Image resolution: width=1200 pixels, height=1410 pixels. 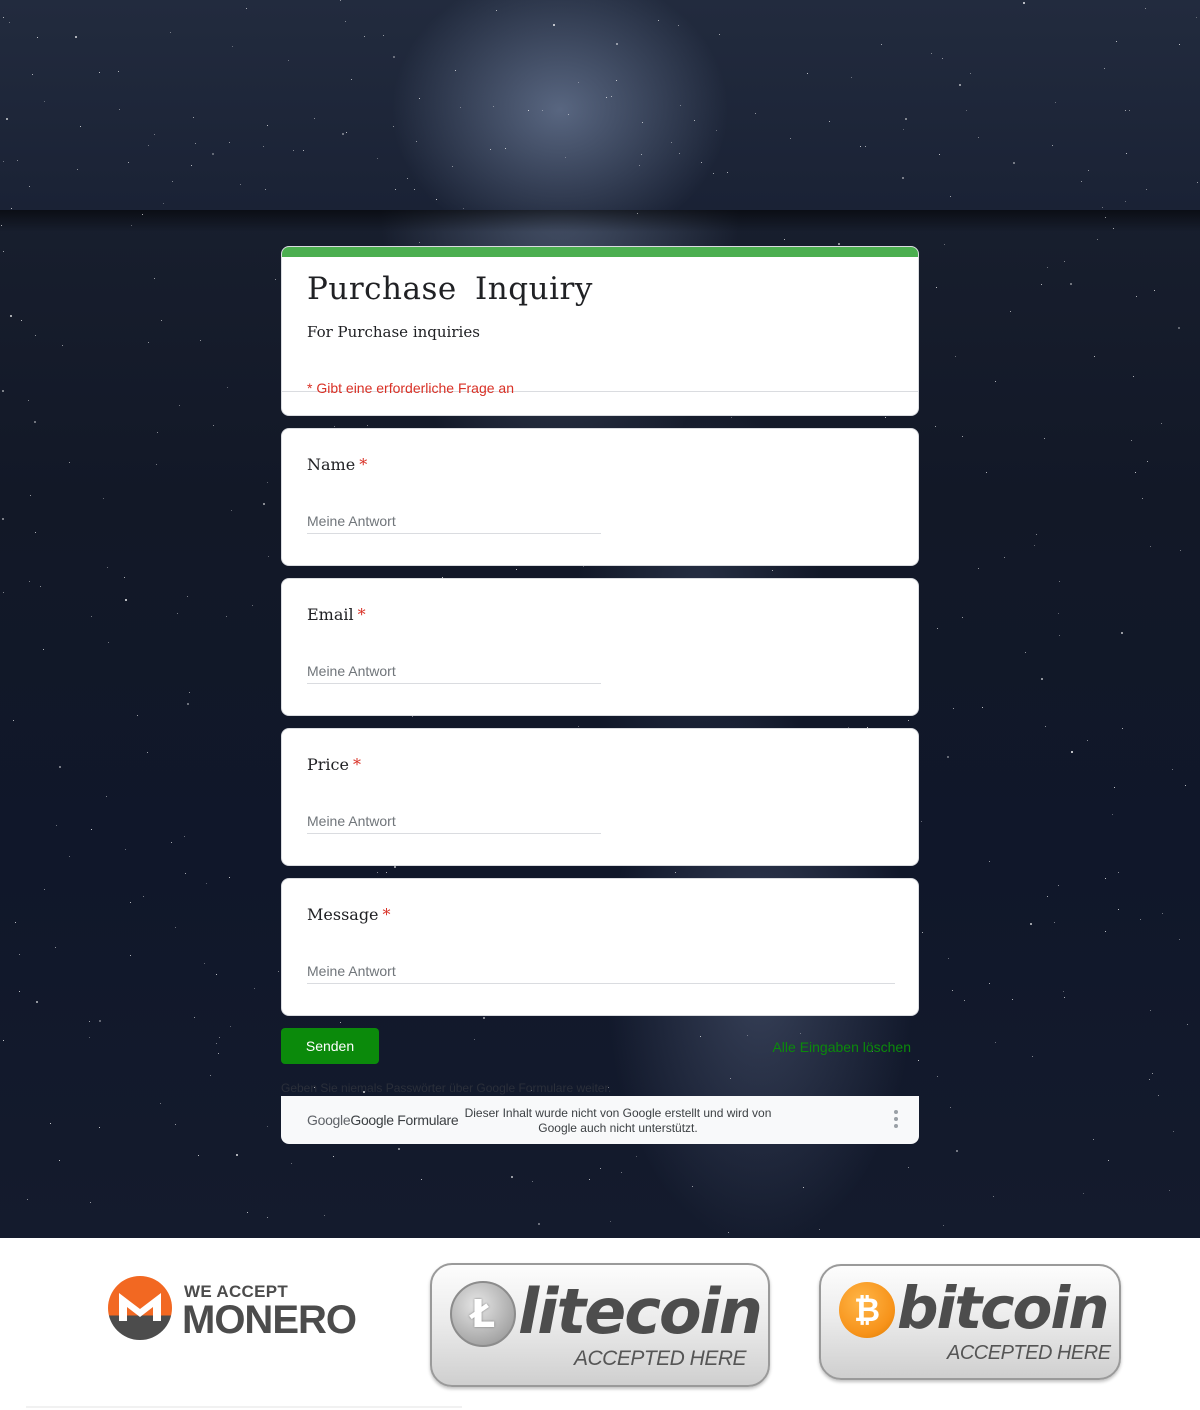 I want to click on question-title: Message, so click(x=343, y=914).